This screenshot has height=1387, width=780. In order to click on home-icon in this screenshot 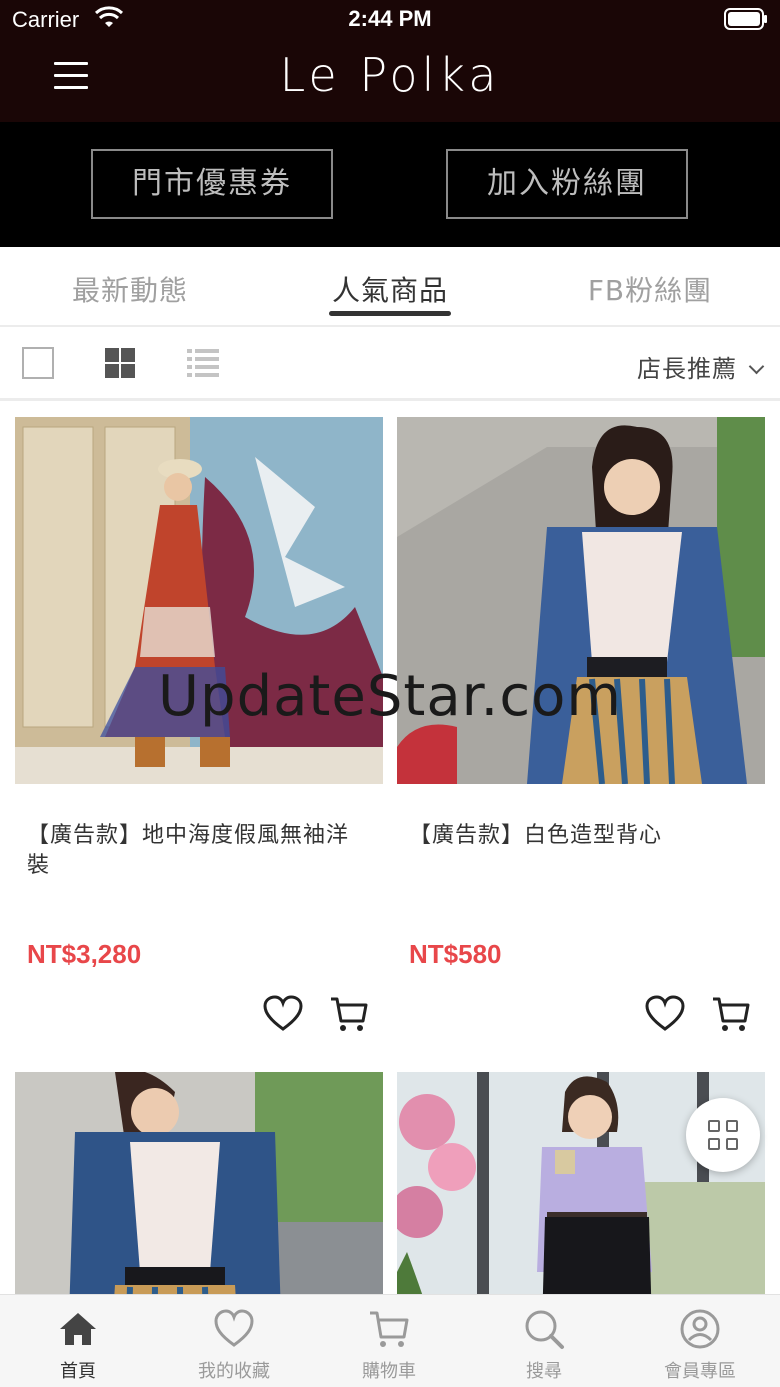, I will do `click(78, 1329)`.